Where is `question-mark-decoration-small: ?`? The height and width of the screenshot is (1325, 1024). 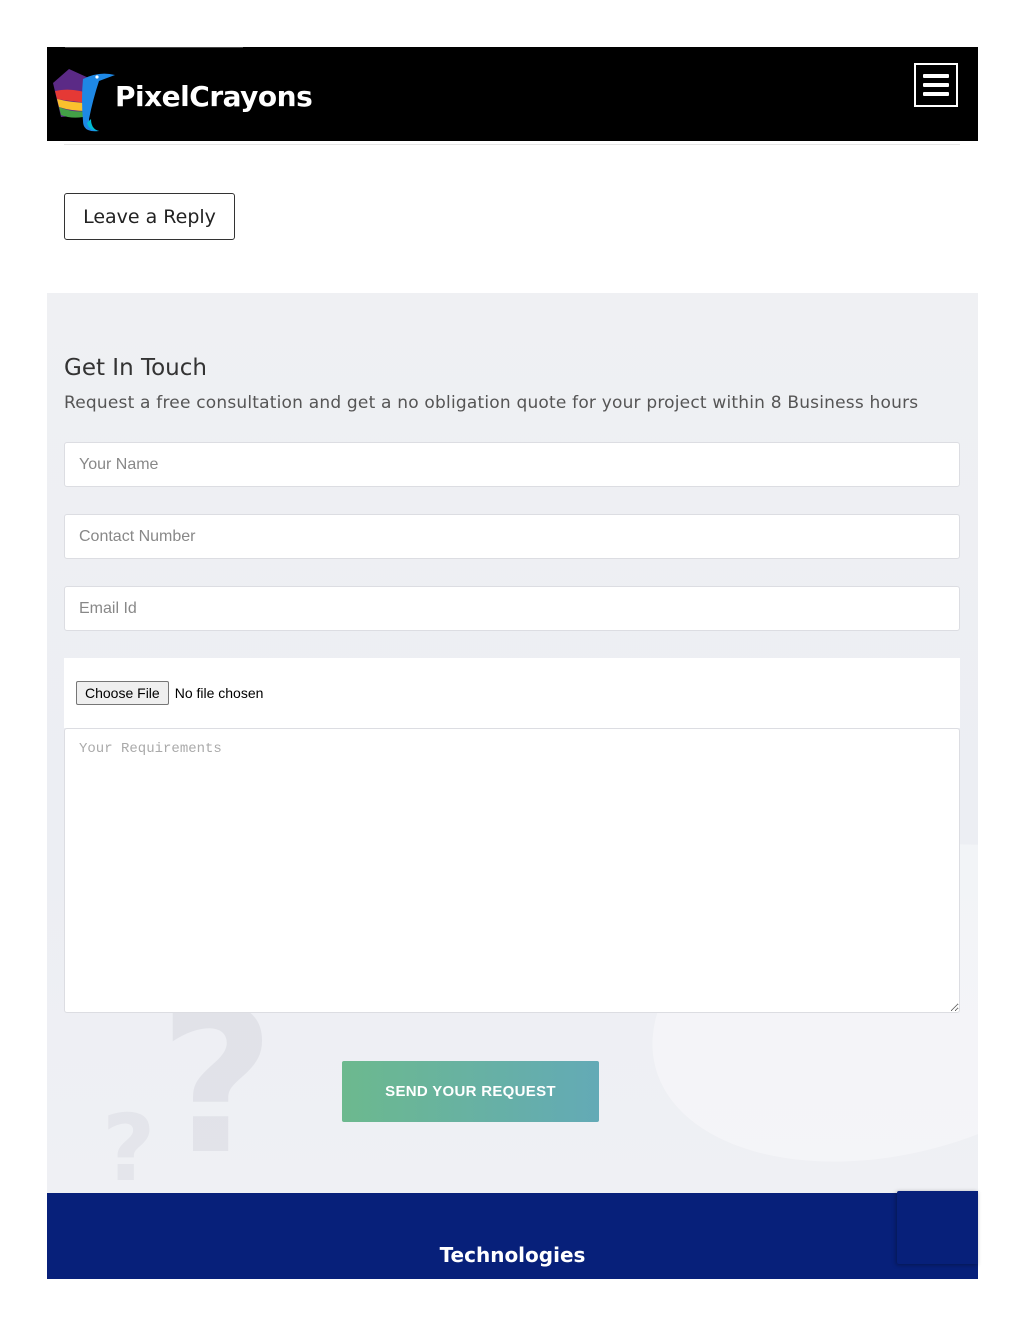
question-mark-decoration-small: ? is located at coordinates (129, 1144).